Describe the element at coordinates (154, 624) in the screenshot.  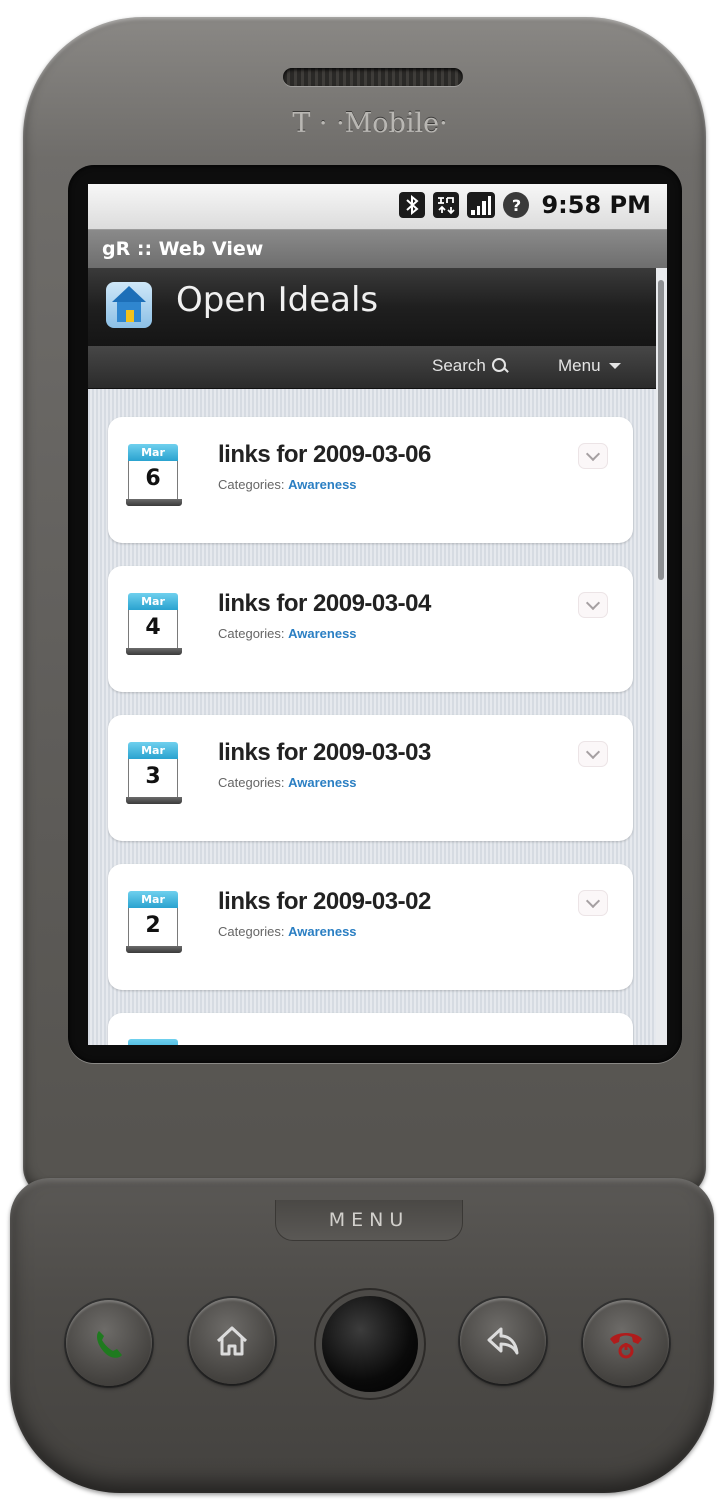
I see `calendar-icon: Mar 4` at that location.